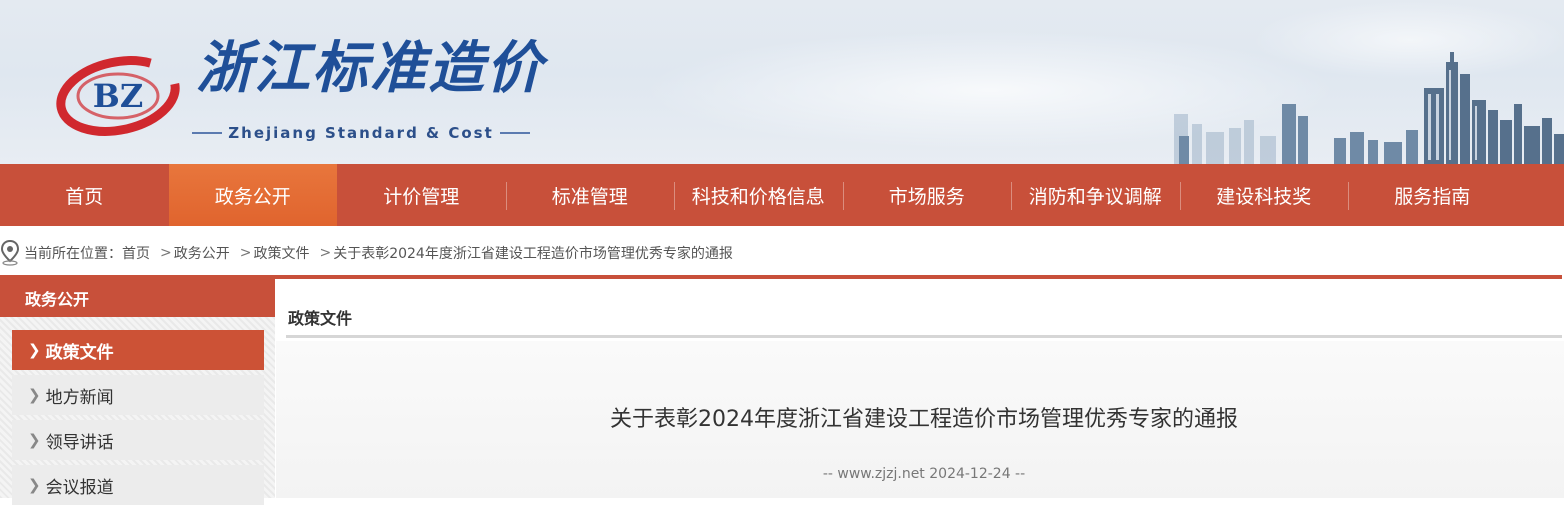  I want to click on subtitle-rule-right, so click(515, 133).